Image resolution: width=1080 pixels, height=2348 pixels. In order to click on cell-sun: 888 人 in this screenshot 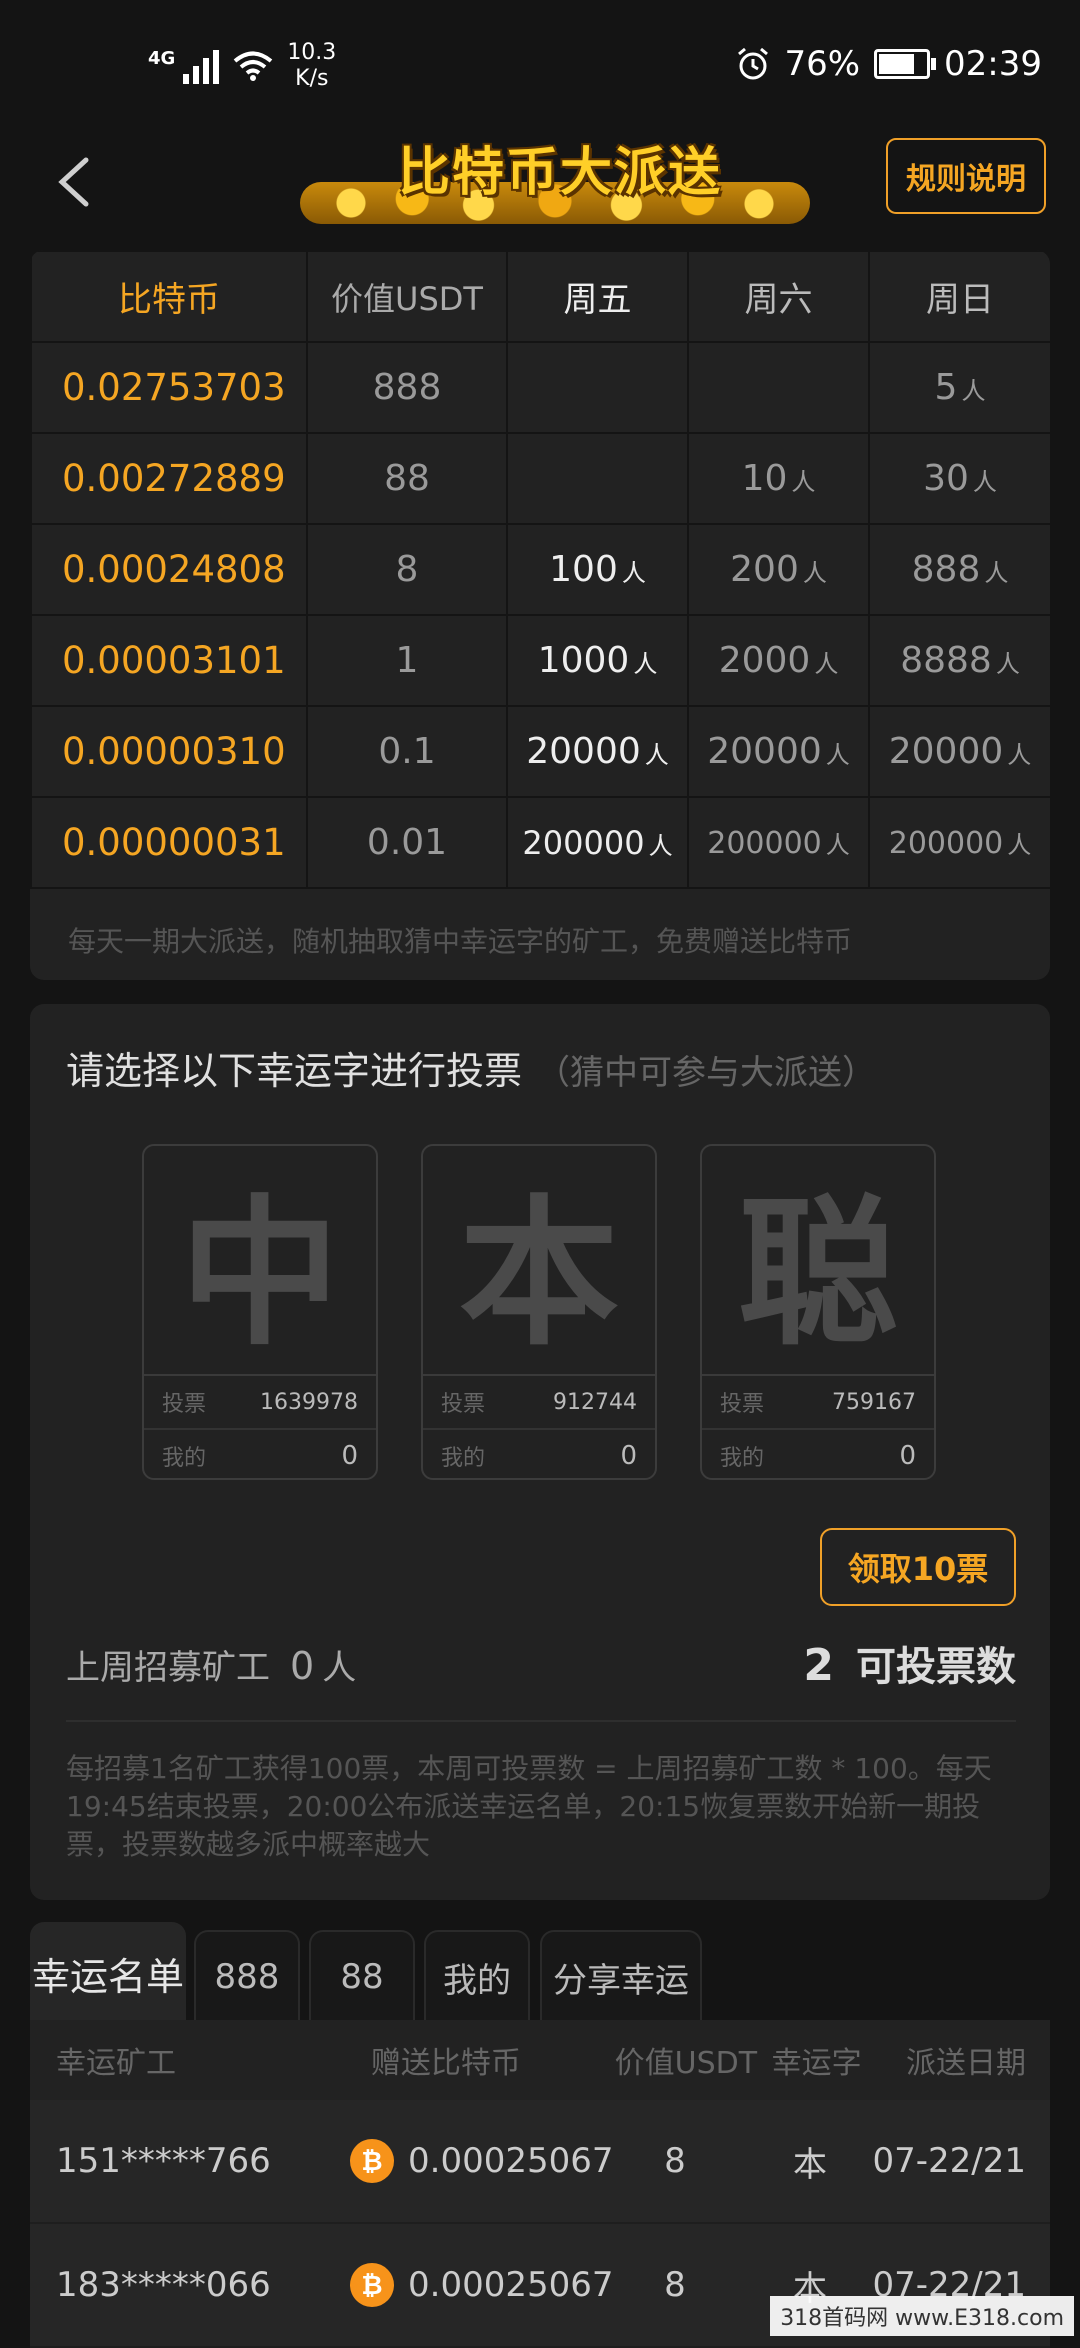, I will do `click(959, 569)`.